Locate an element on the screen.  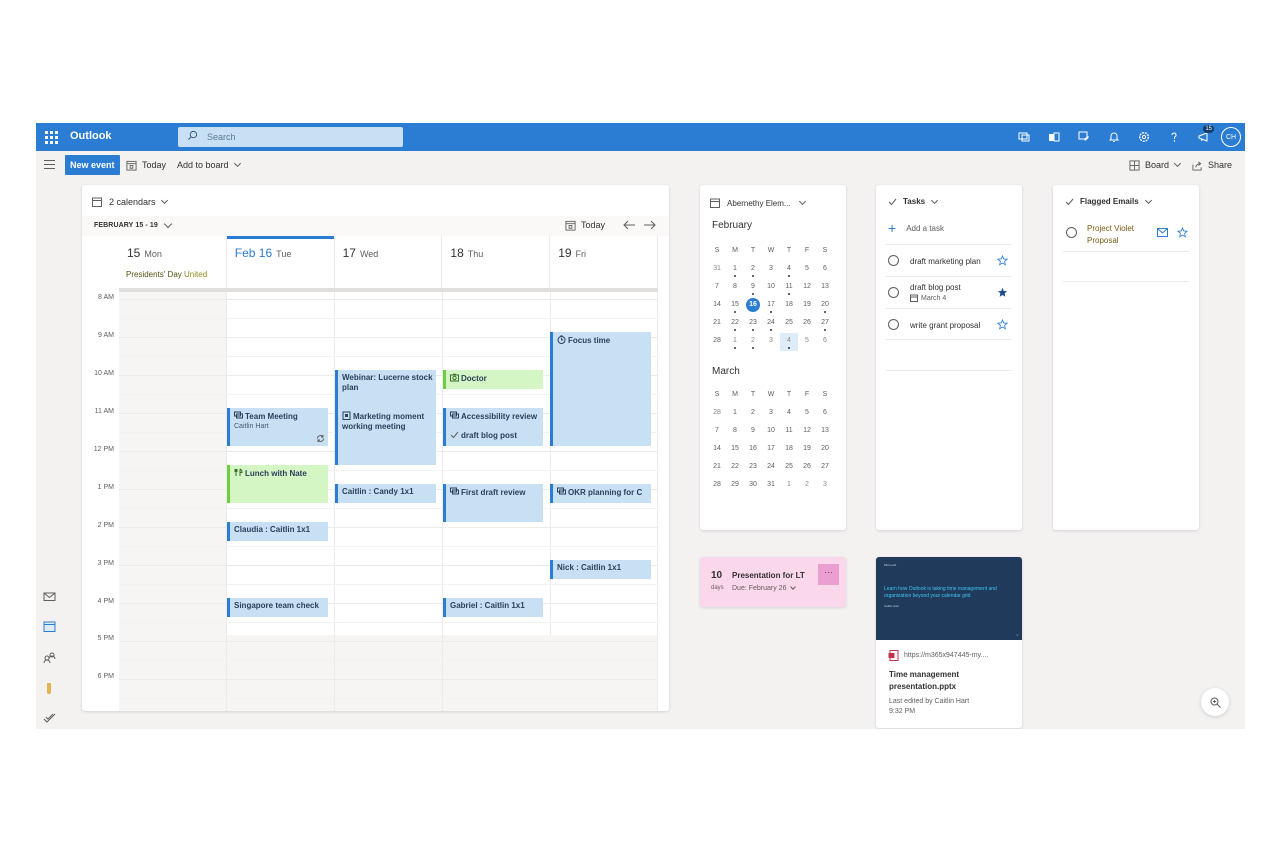
holiday-label: Presidents' Day United is located at coordinates (166, 274).